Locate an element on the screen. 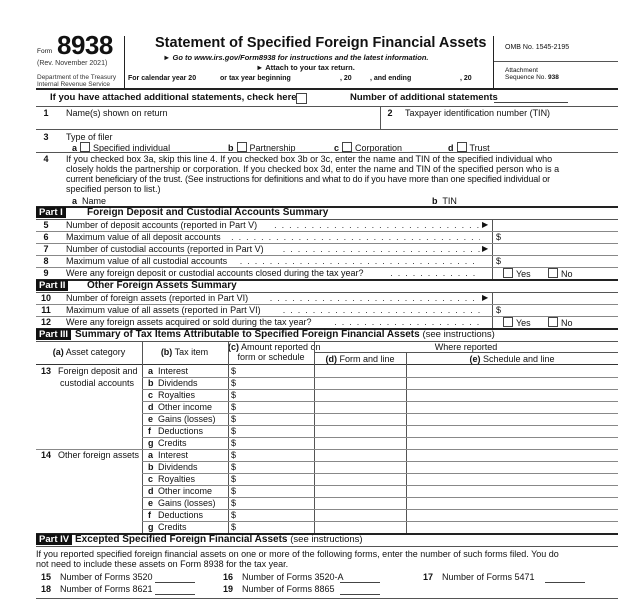  header-bottom-rule is located at coordinates (327, 89).